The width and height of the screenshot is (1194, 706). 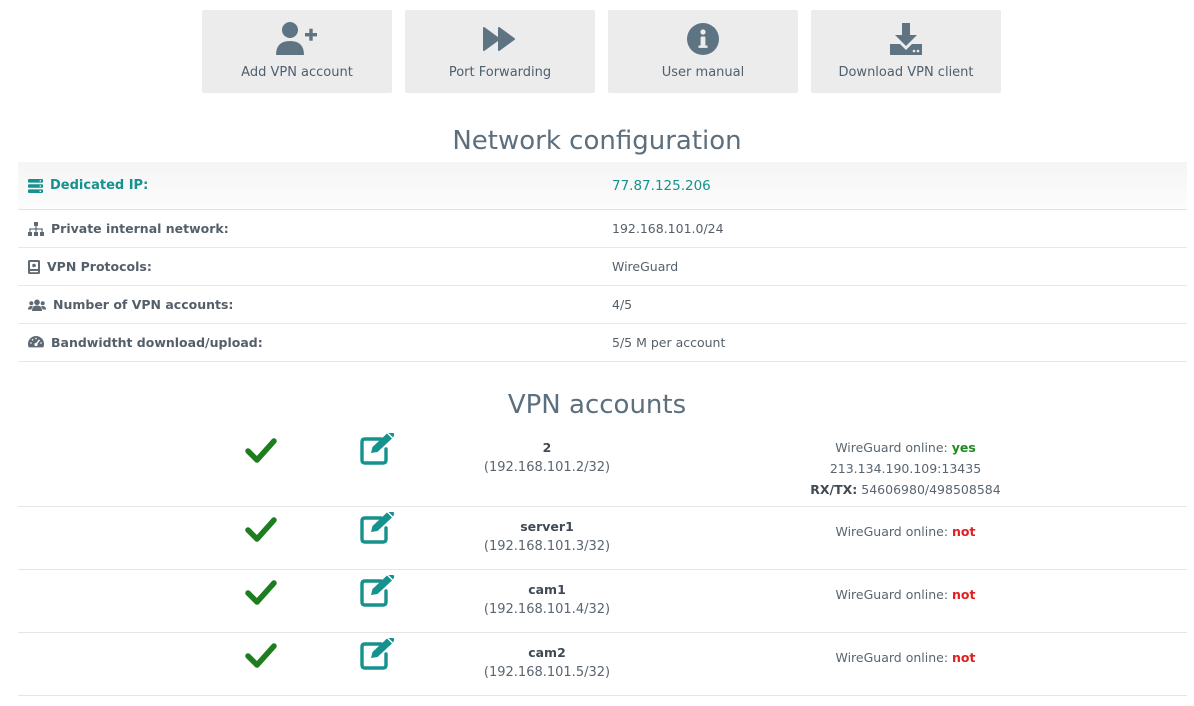 I want to click on account-ip: (192.168.101.3/32), so click(x=547, y=546).